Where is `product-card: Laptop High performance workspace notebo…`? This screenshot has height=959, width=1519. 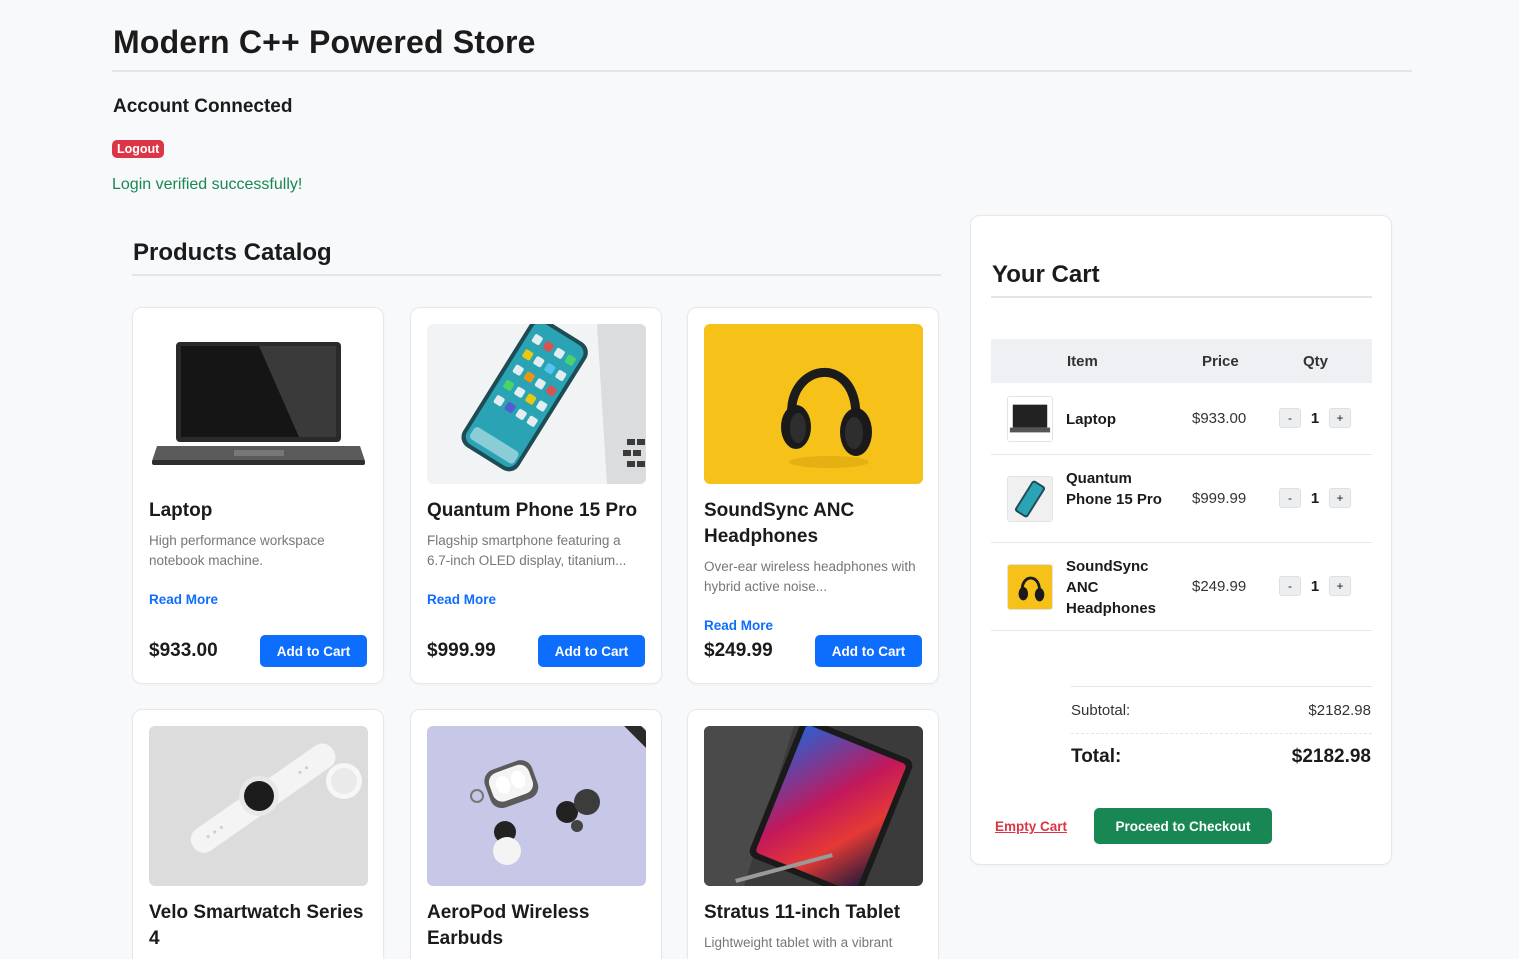 product-card: Laptop High performance workspace notebo… is located at coordinates (258, 495).